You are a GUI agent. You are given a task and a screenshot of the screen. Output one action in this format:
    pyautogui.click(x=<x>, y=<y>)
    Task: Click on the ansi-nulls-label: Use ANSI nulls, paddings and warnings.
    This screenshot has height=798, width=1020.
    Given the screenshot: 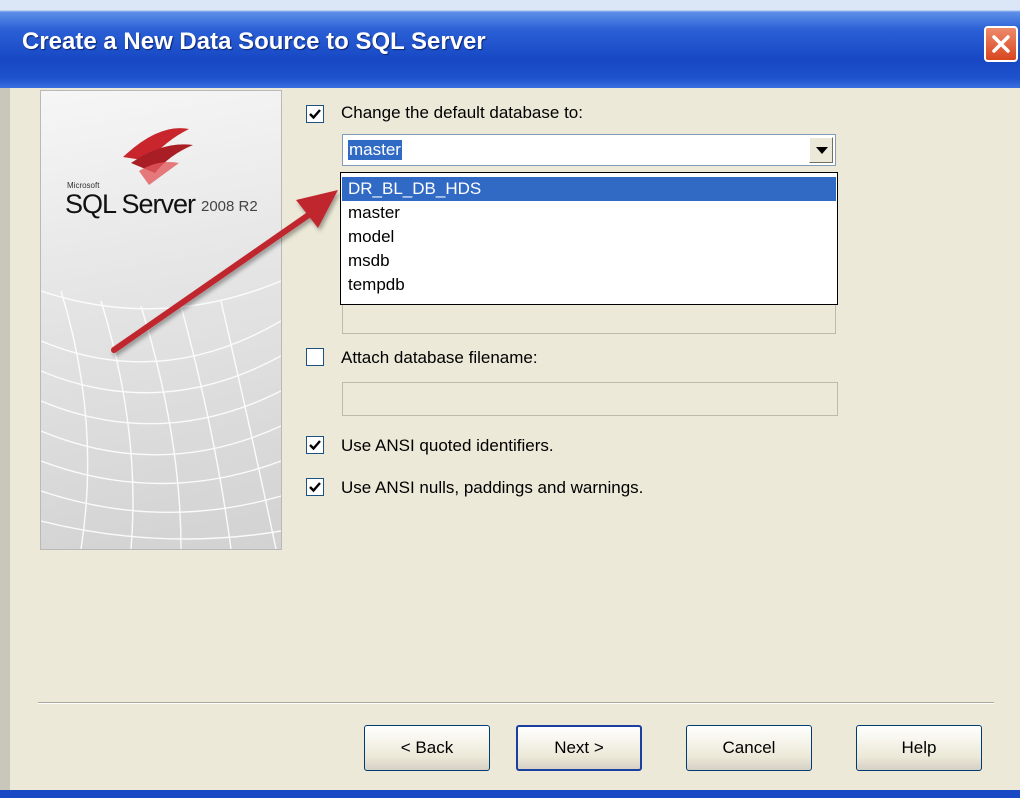 What is the action you would take?
    pyautogui.click(x=492, y=487)
    